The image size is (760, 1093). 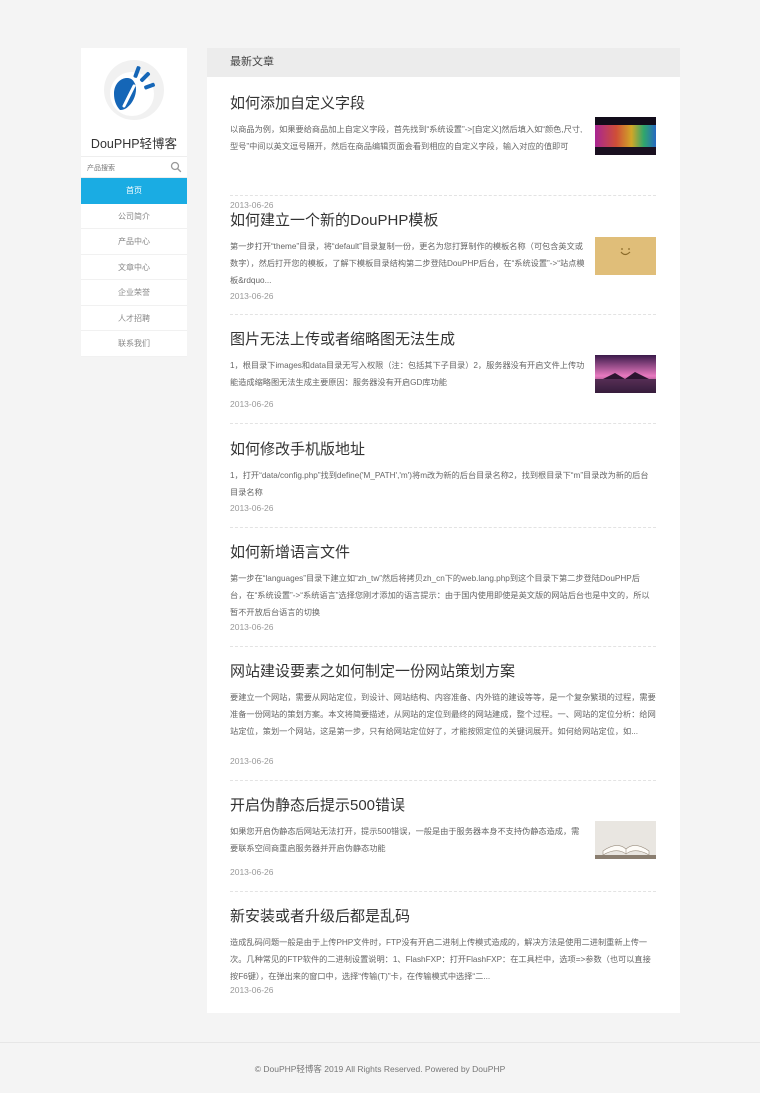 I want to click on article-title: 开启伪静态后提示500错误, so click(x=443, y=806).